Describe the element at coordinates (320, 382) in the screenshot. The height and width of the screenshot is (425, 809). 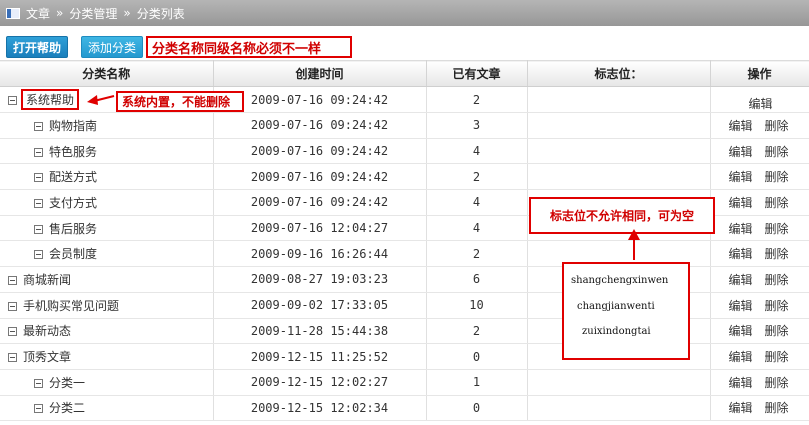
I see `created-time-cell: 2009-12-15 12:02:27` at that location.